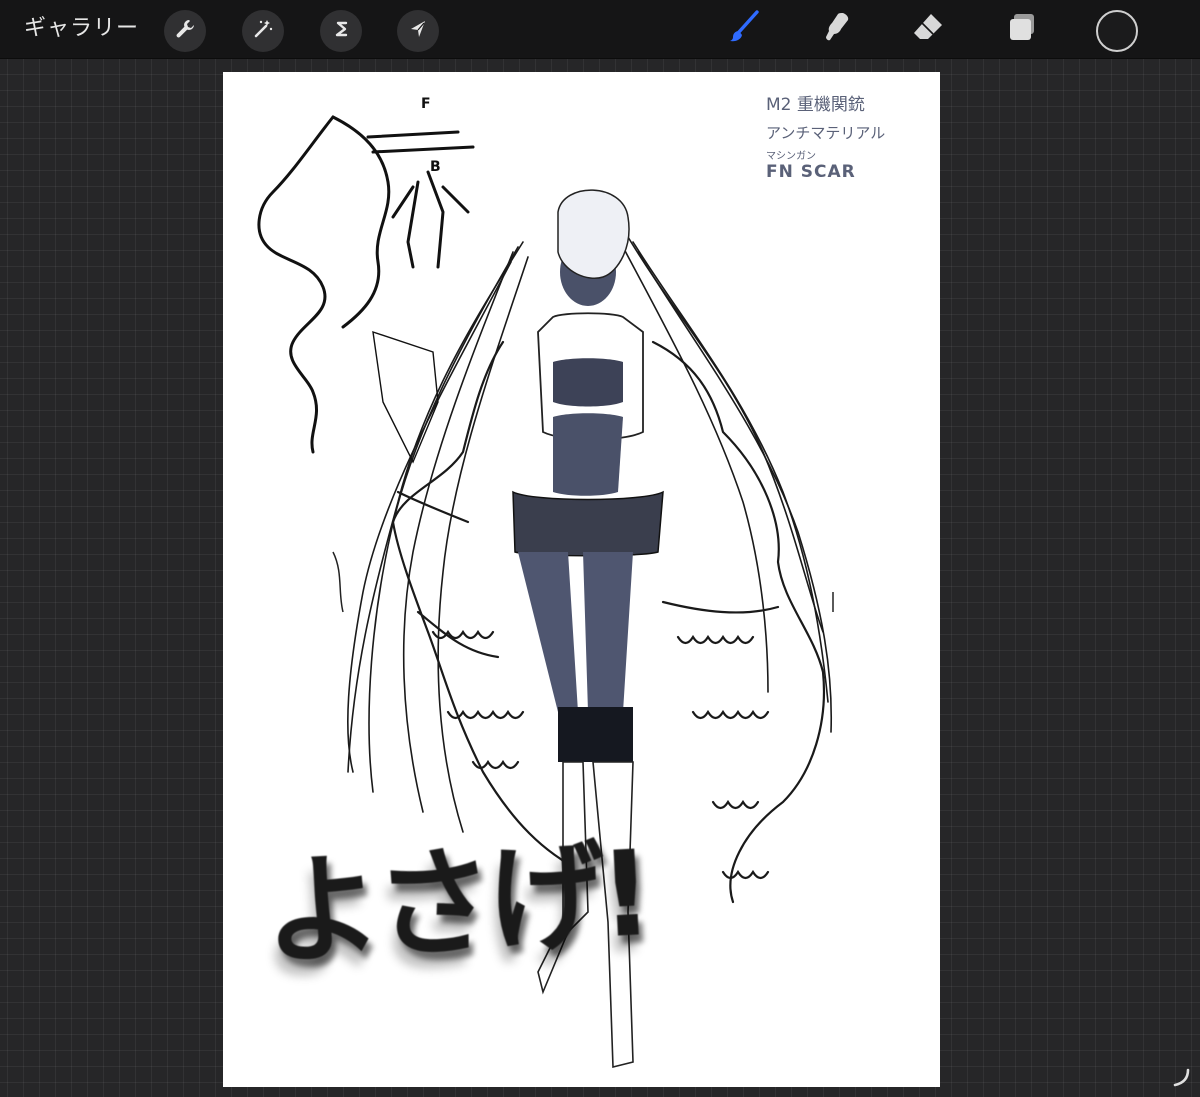 Image resolution: width=1200 pixels, height=1097 pixels. Describe the element at coordinates (455, 903) in the screenshot. I see `handwritten-caption: よさげ!` at that location.